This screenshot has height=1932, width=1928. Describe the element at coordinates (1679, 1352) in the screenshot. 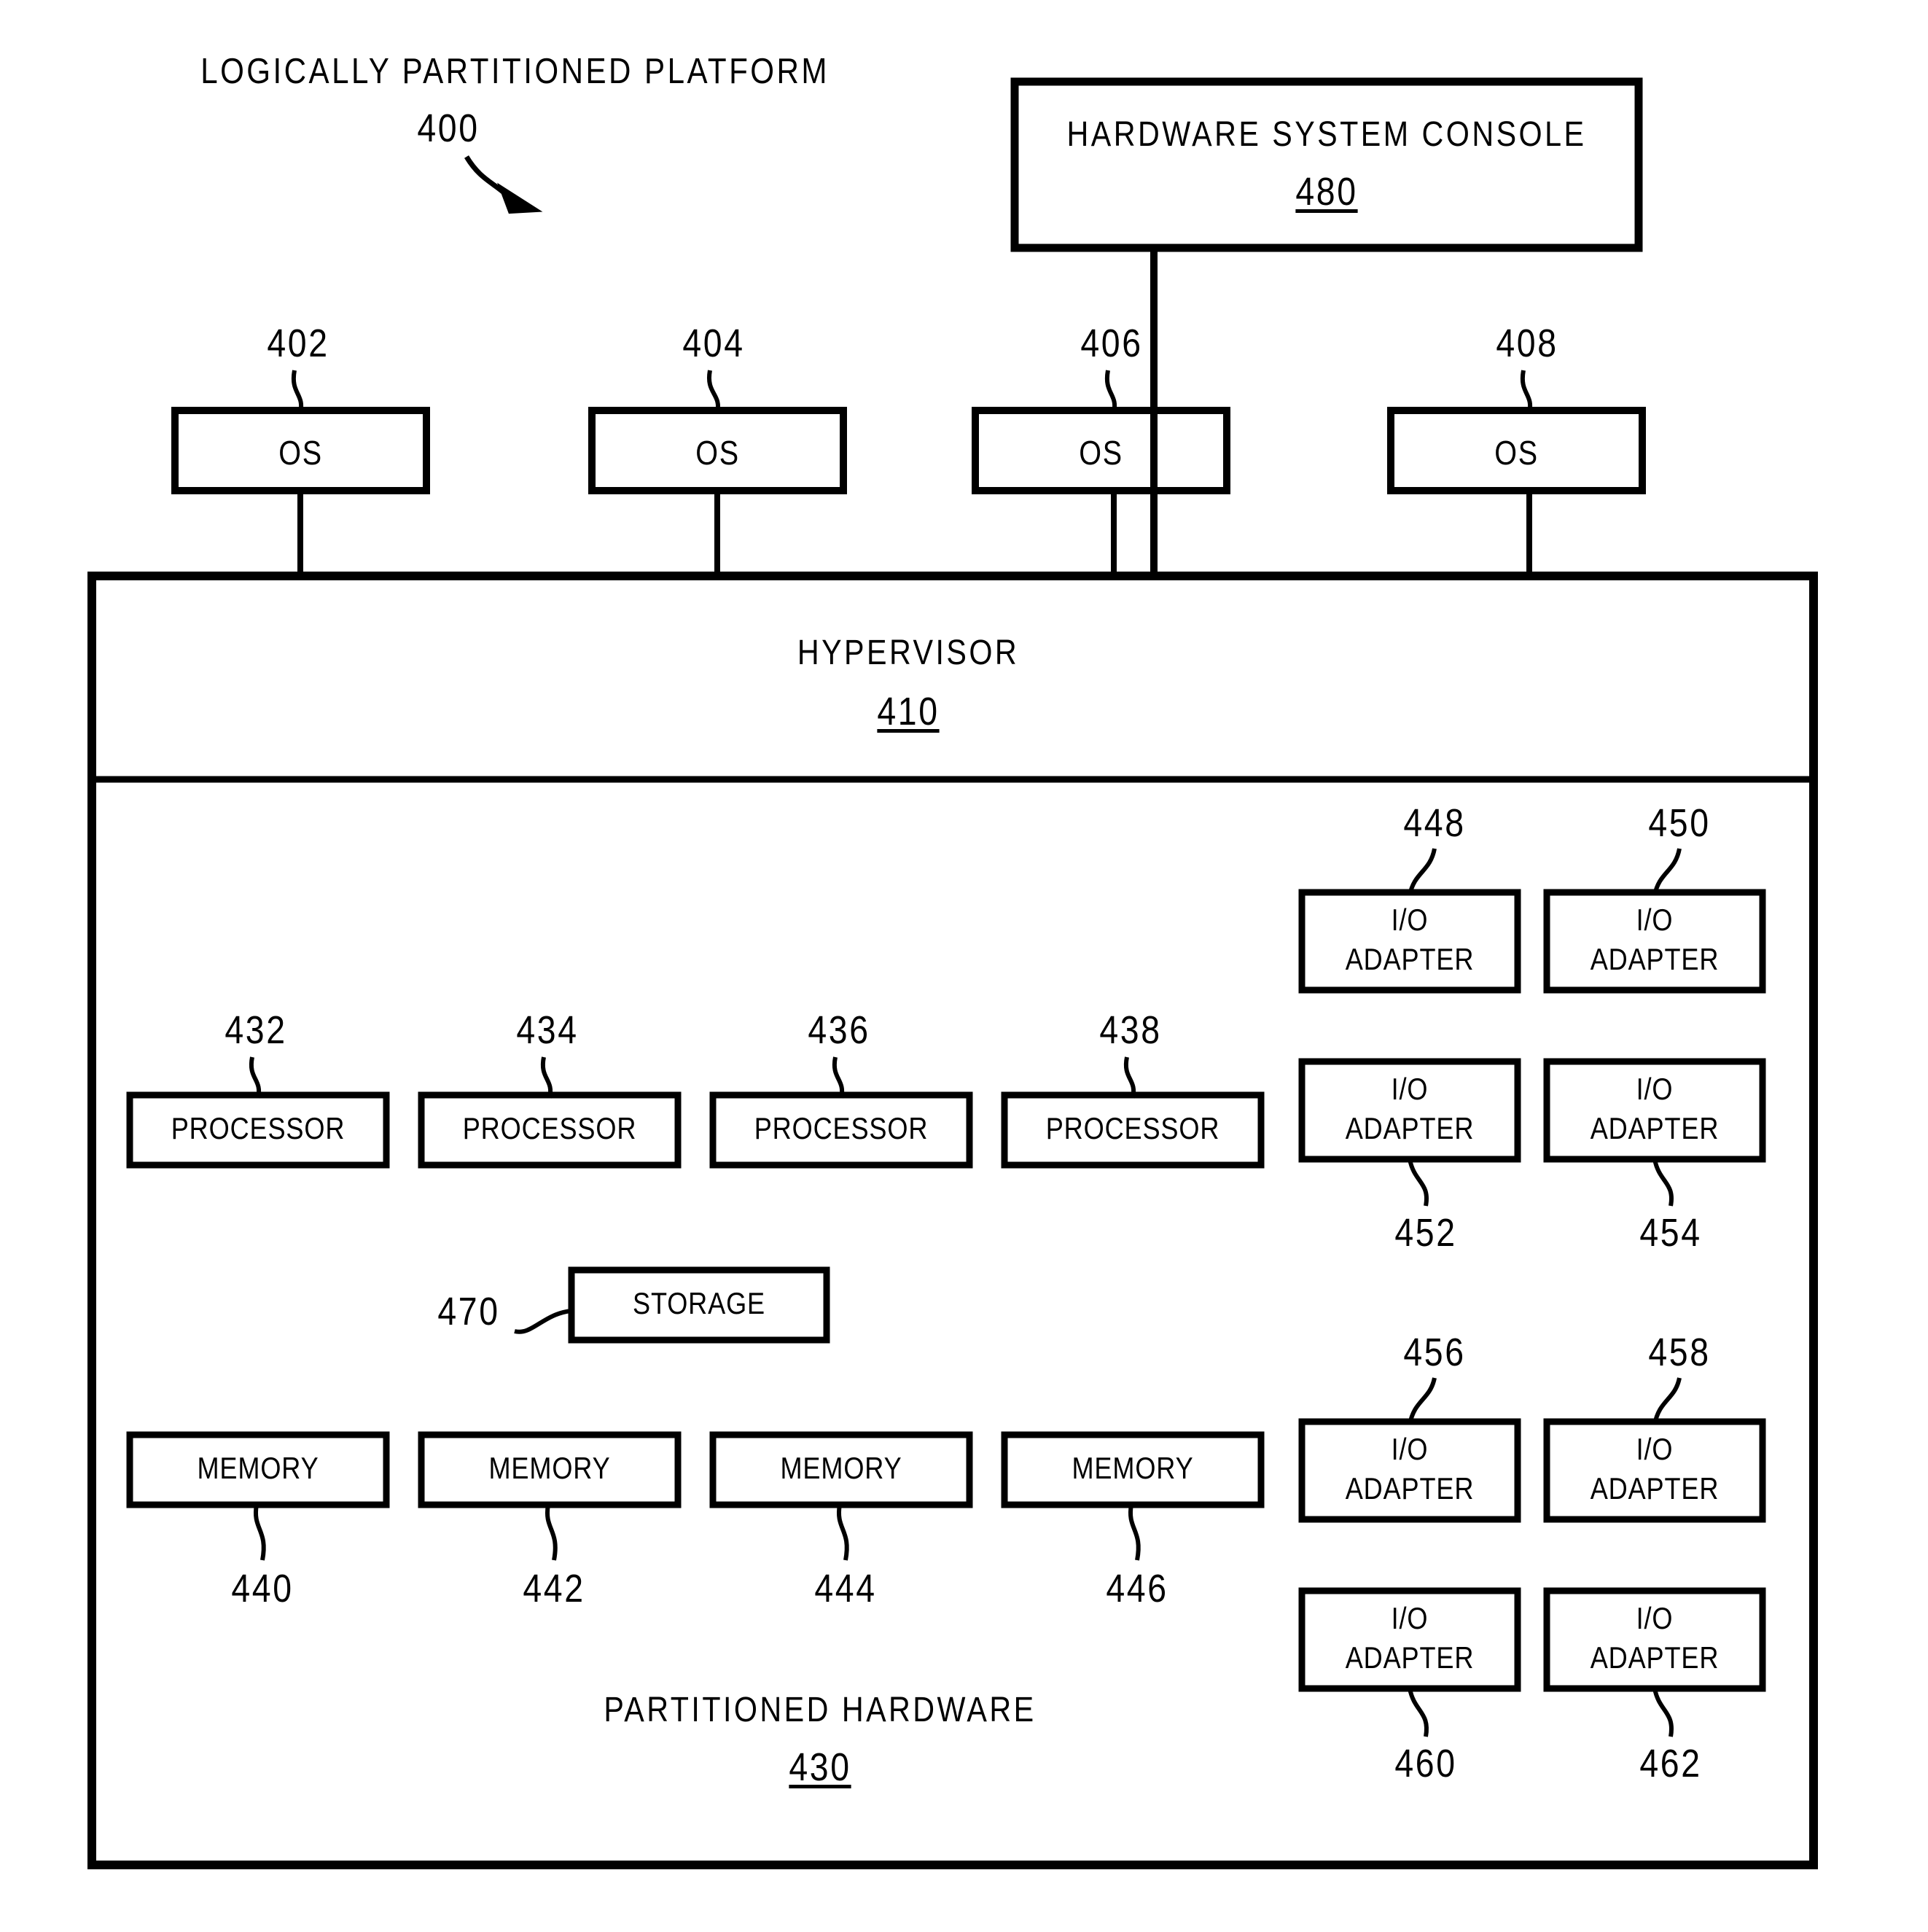

I see `io-adapter-ref-458: 458` at that location.